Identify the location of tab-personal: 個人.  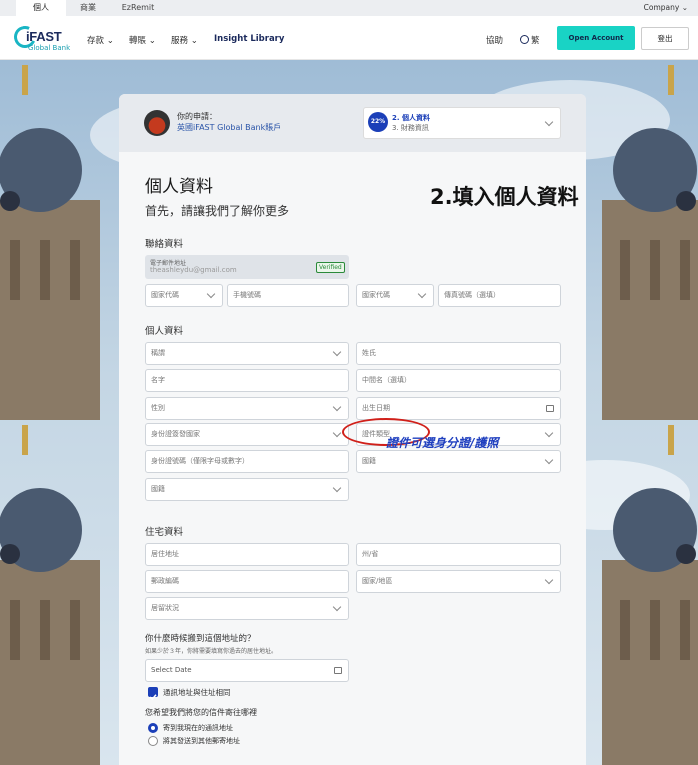
(41, 8).